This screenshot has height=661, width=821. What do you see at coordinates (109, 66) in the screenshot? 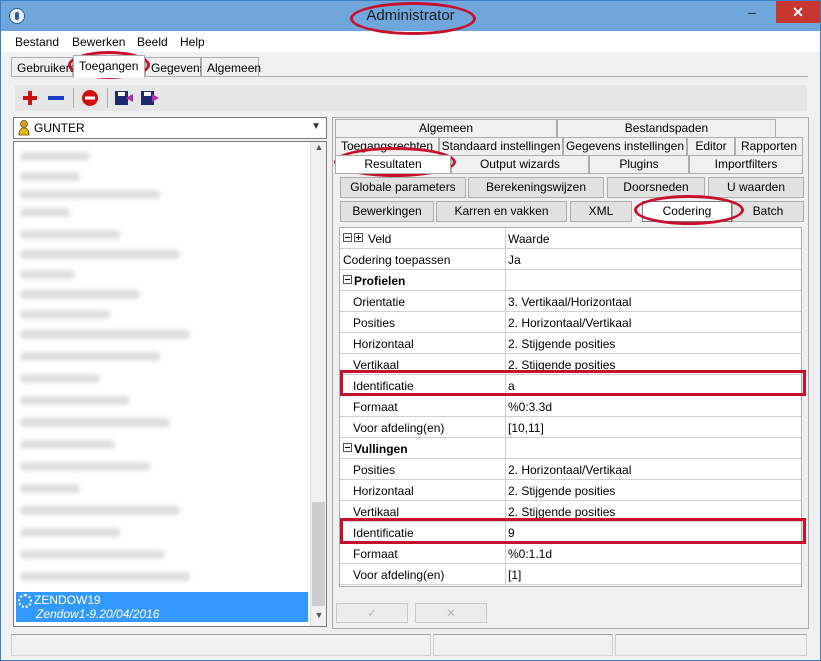
I see `tab-toegangen: Toegangen` at bounding box center [109, 66].